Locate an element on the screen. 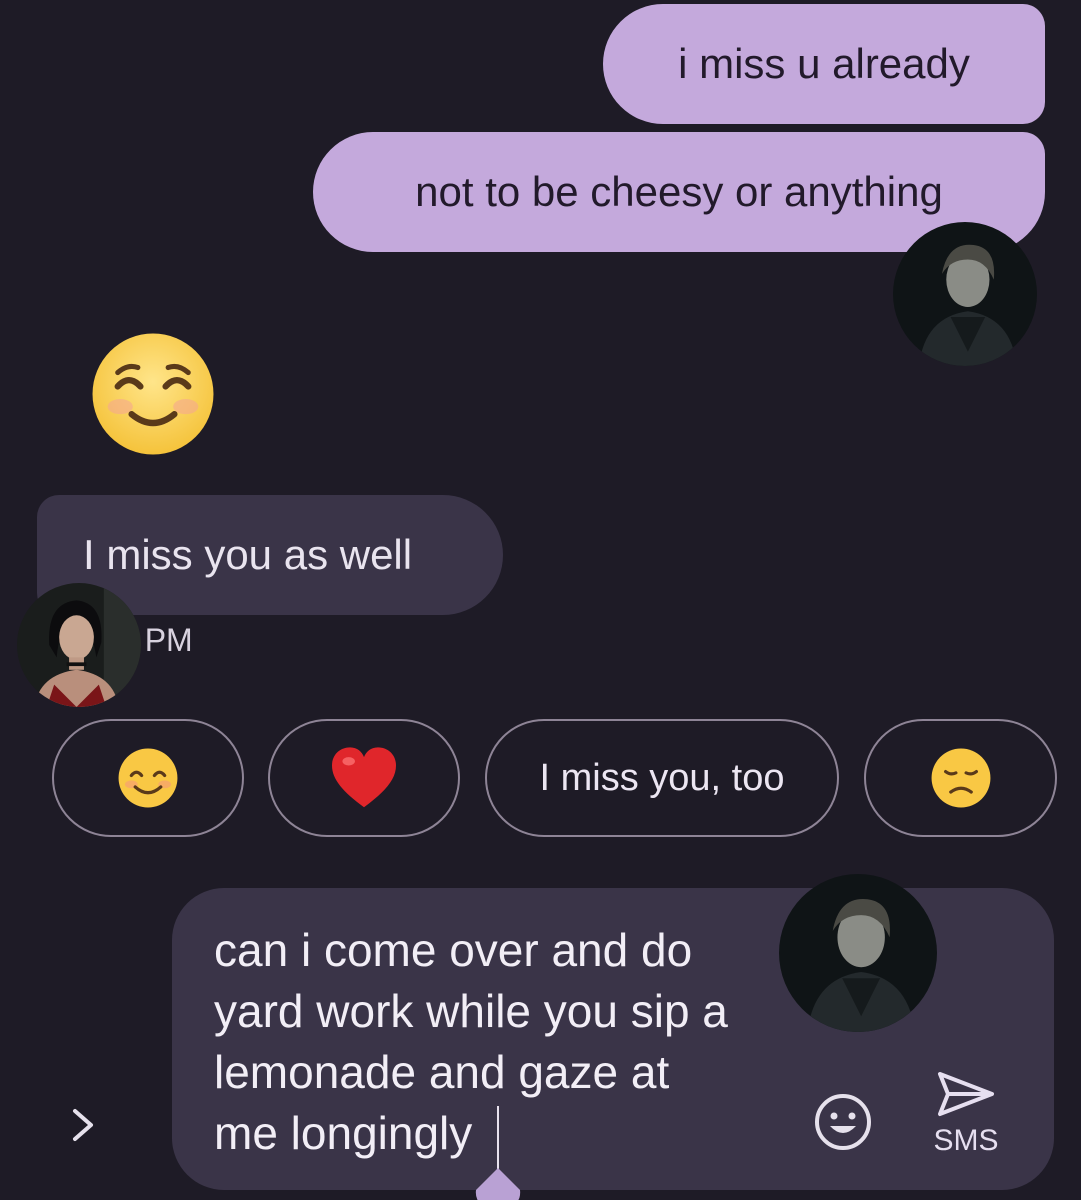 Image resolution: width=1081 pixels, height=1200 pixels. smart-reply-label: I miss you, too is located at coordinates (662, 777).